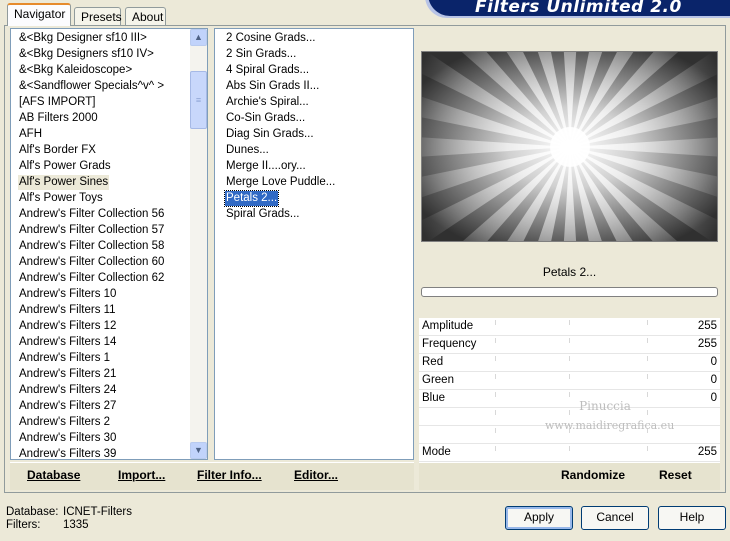 This screenshot has width=730, height=541. What do you see at coordinates (98, 16) in the screenshot?
I see `tab-presets: Presets` at bounding box center [98, 16].